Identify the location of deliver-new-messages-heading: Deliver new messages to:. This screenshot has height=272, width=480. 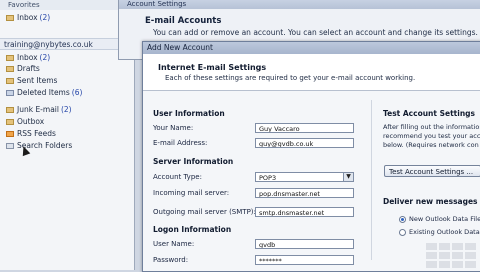
(431, 201).